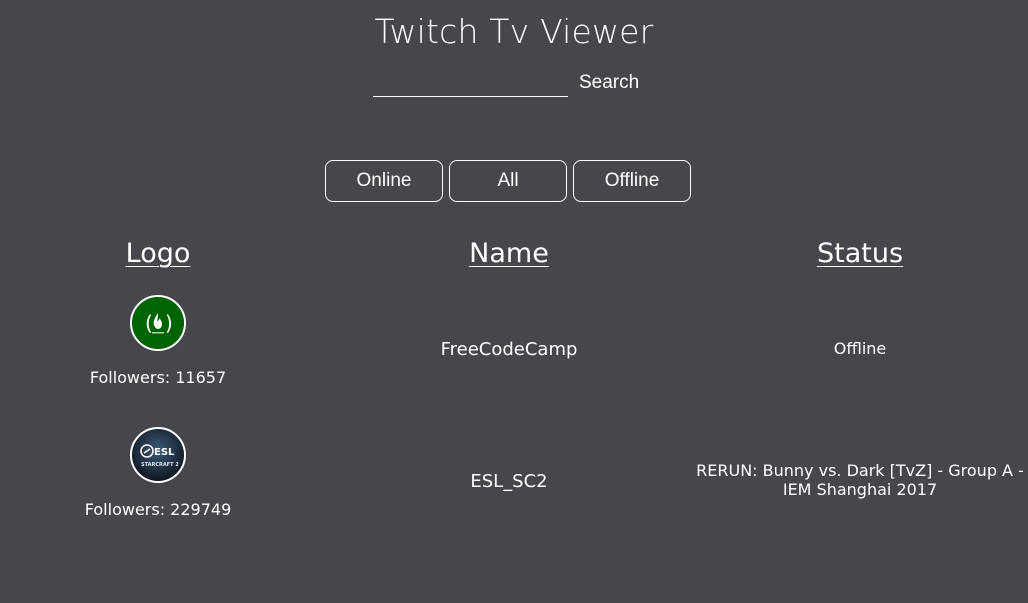 This screenshot has width=1028, height=603. Describe the element at coordinates (509, 481) in the screenshot. I see `channel-name: ESL_SC2` at that location.